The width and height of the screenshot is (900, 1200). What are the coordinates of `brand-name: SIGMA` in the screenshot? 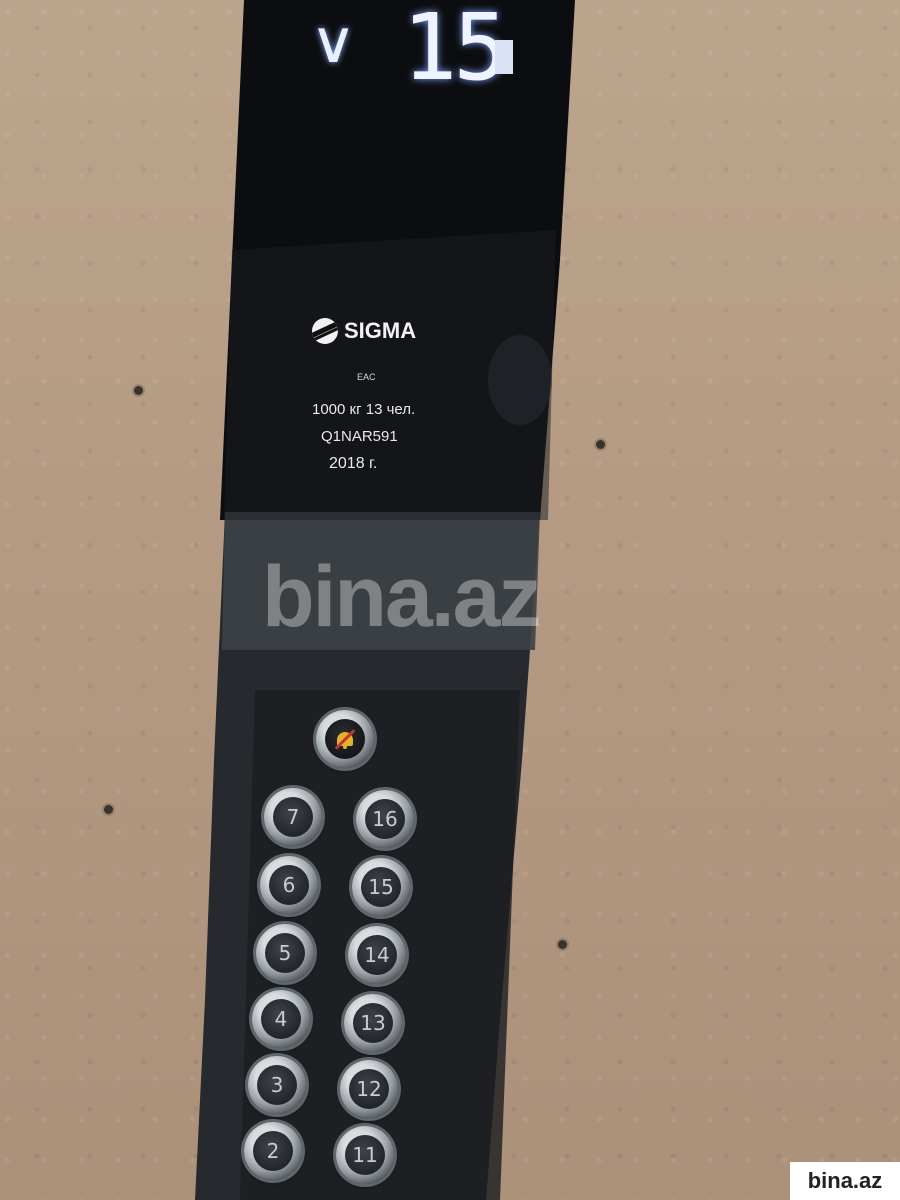 It's located at (380, 330).